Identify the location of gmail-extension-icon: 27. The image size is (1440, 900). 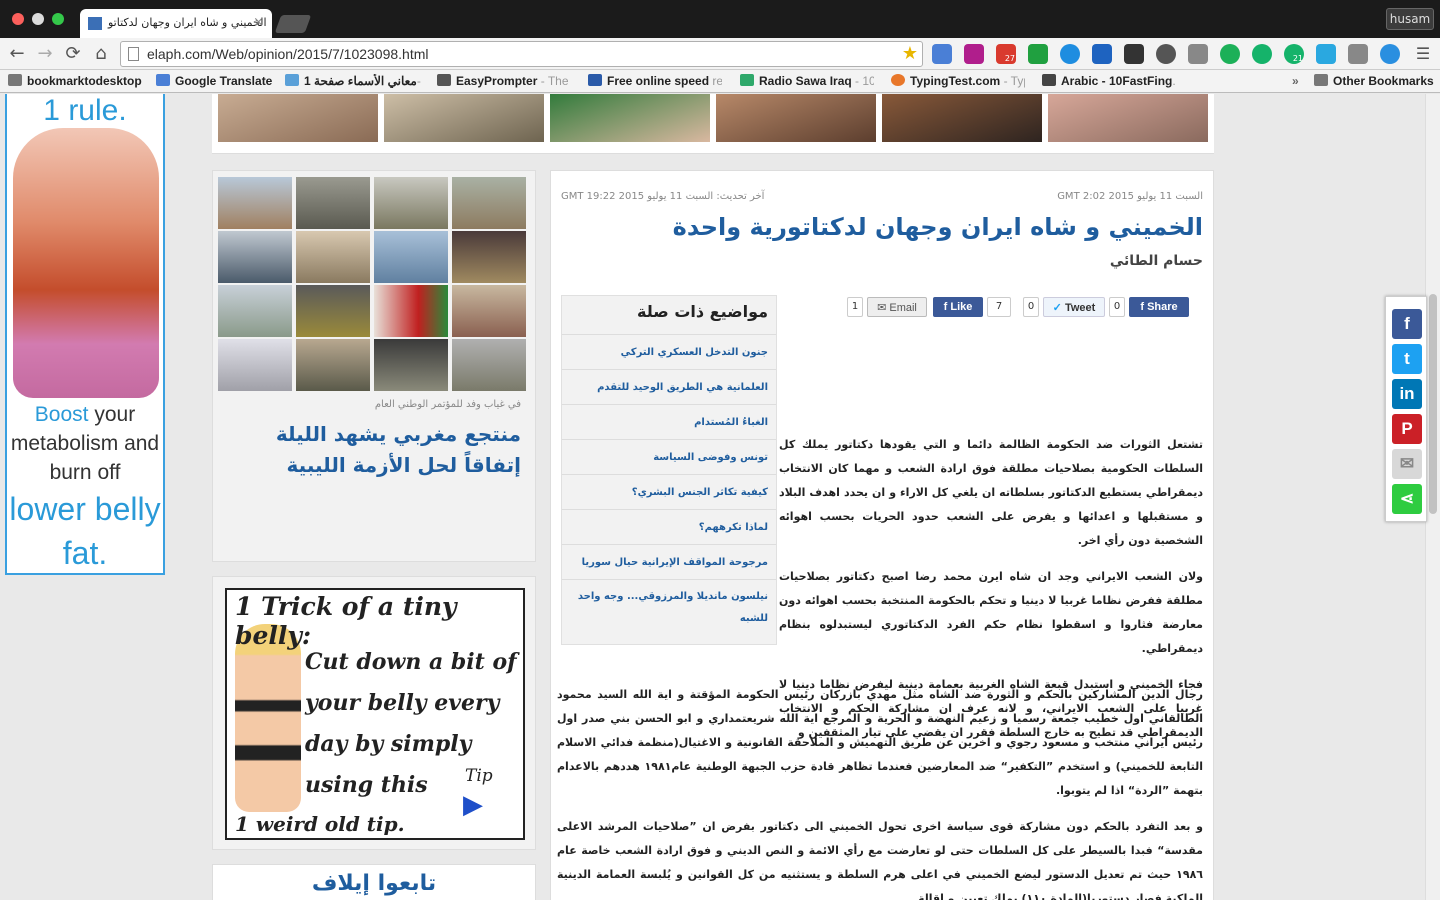
(1006, 54).